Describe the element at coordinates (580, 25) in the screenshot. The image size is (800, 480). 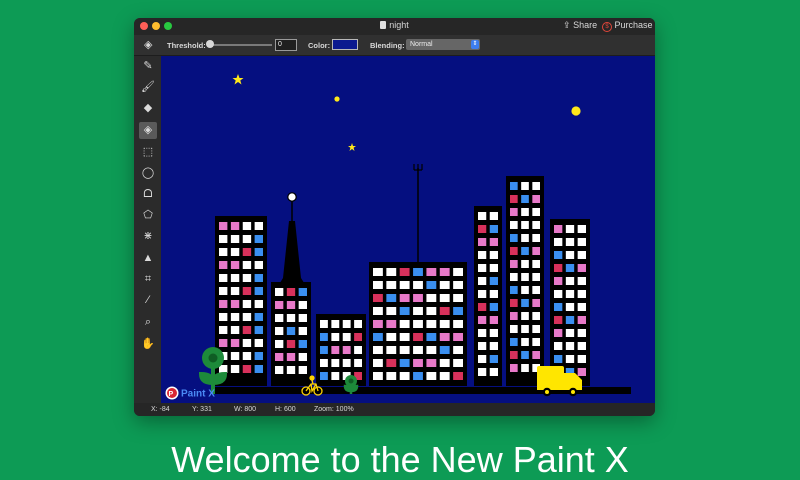
I see `share-button: ⇪ Share` at that location.